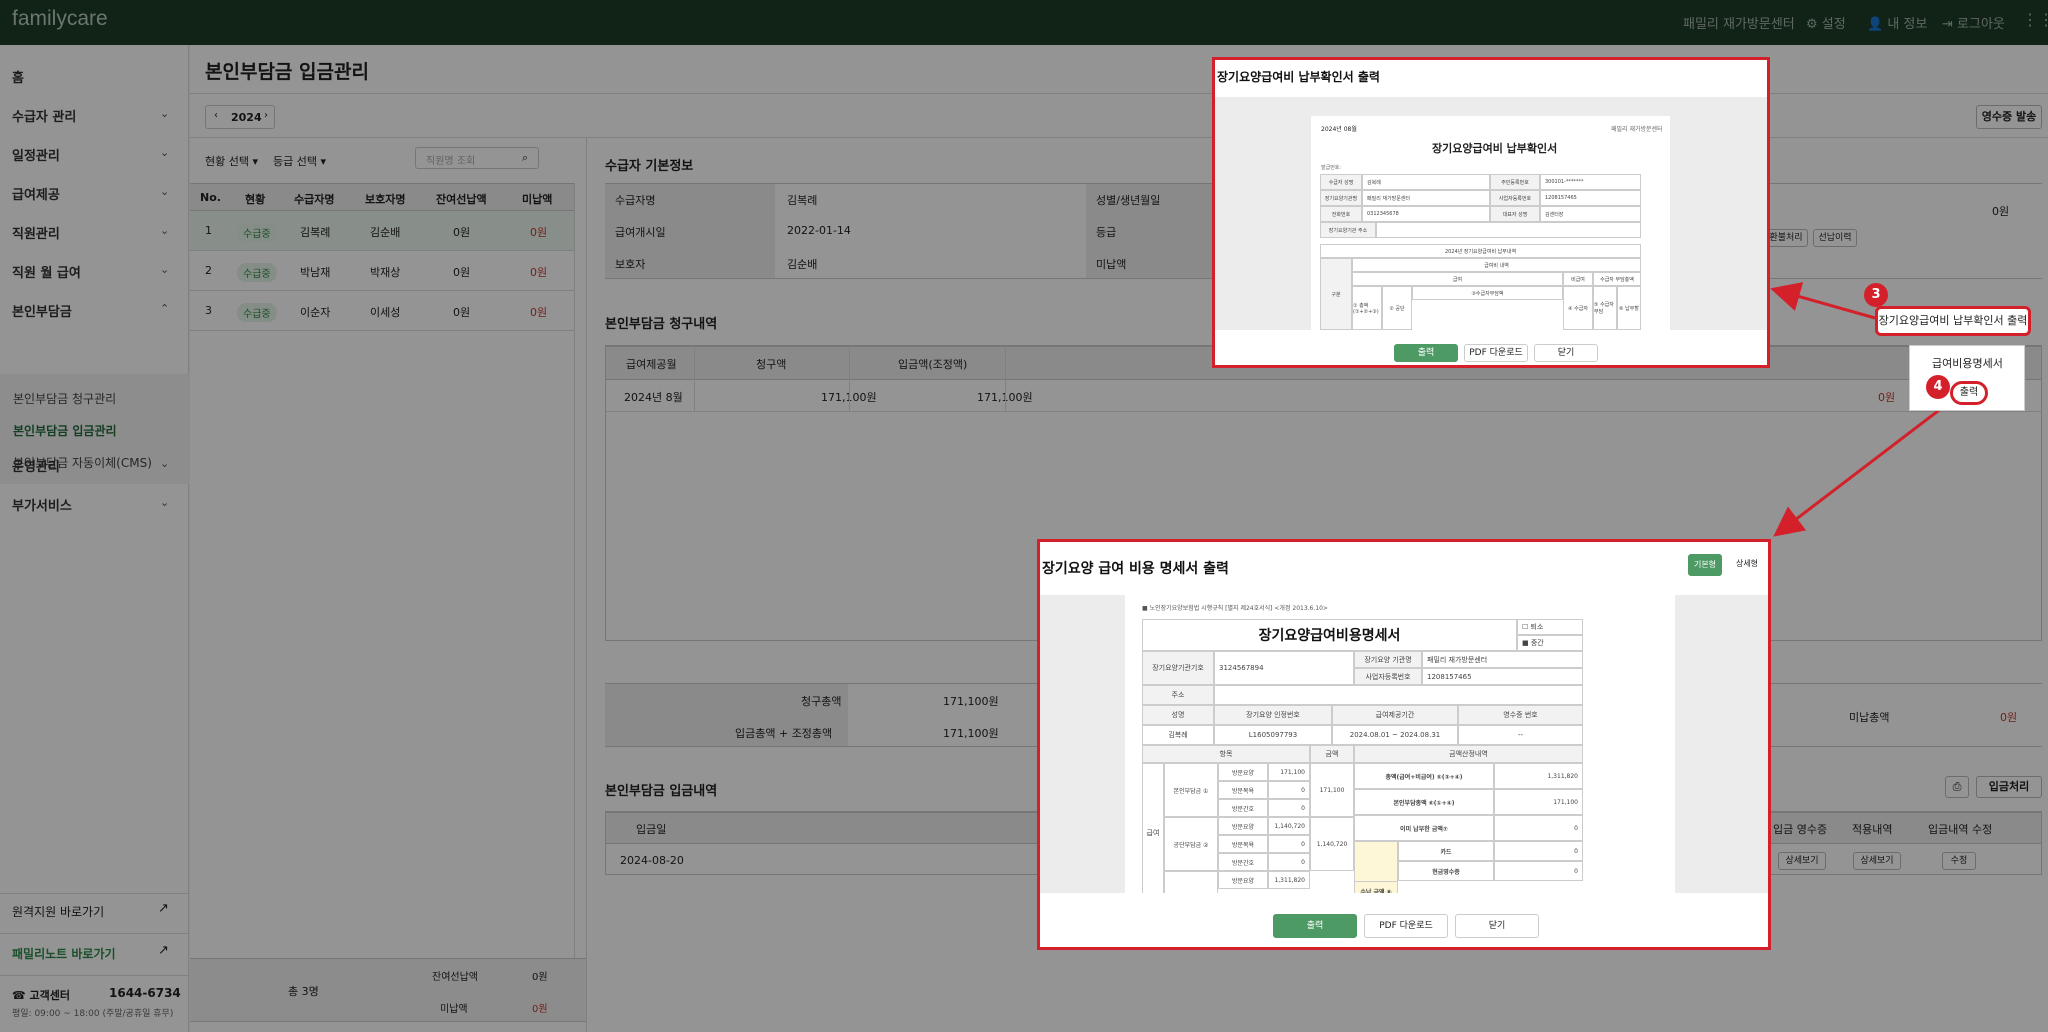 This screenshot has width=2048, height=1032. What do you see at coordinates (1135, 569) in the screenshot?
I see `modal-title: 장기요양 급여 비용 명세서 출력` at bounding box center [1135, 569].